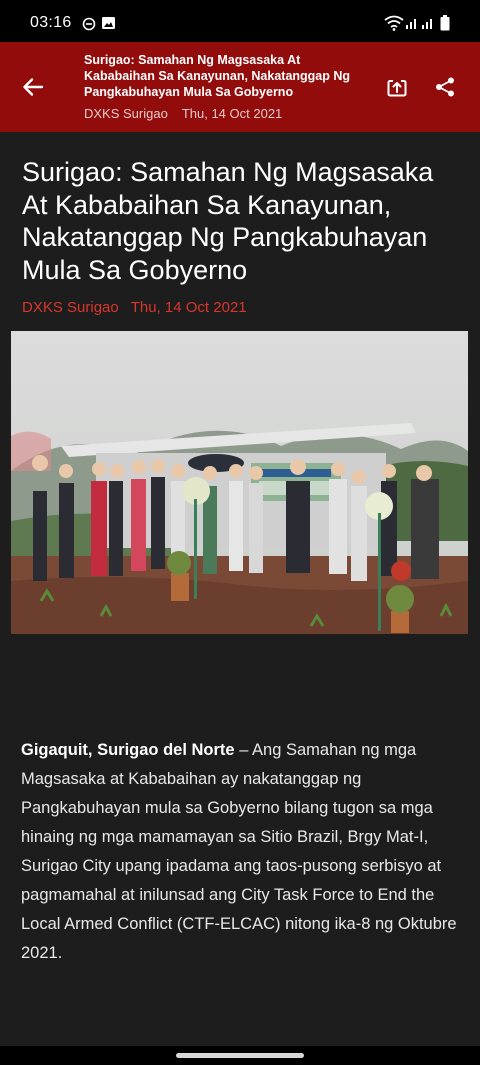  What do you see at coordinates (128, 750) in the screenshot?
I see `article-dateline: Gigaquit, Surigao del Norte` at bounding box center [128, 750].